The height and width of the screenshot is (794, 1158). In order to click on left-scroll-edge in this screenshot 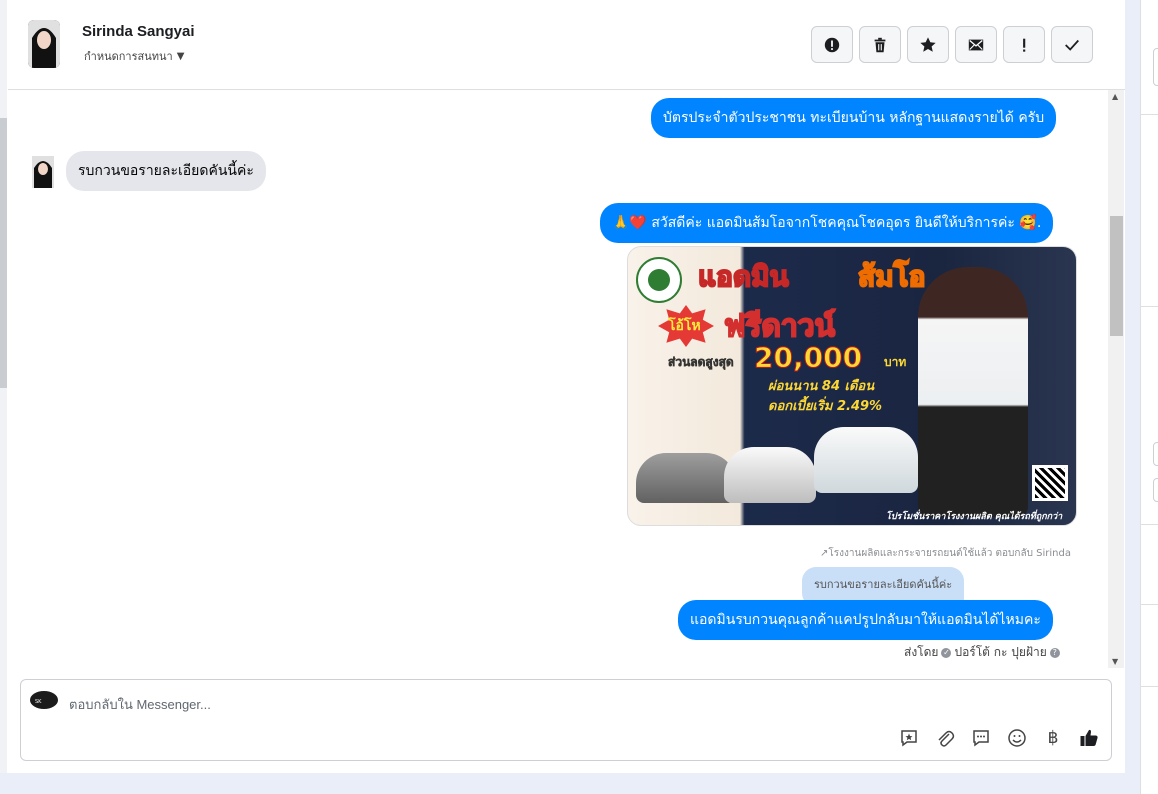, I will do `click(3, 253)`.